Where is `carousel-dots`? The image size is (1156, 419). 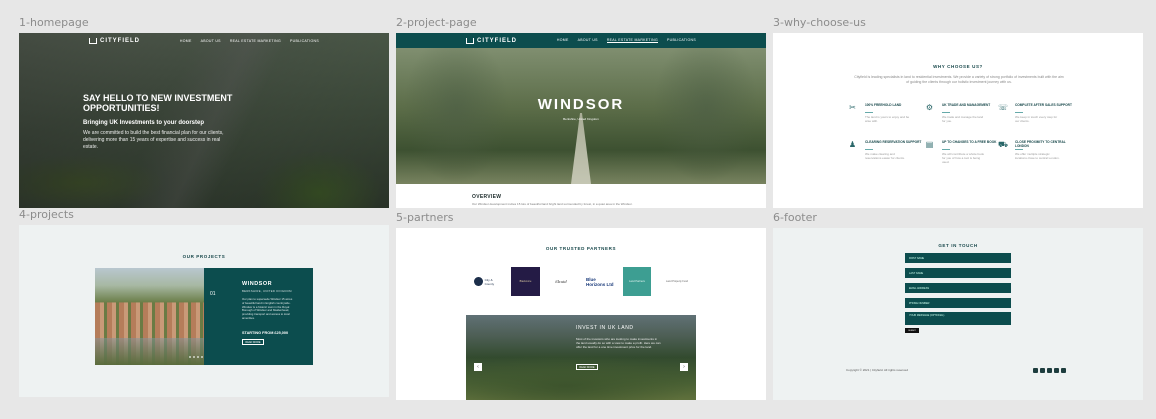 carousel-dots is located at coordinates (196, 357).